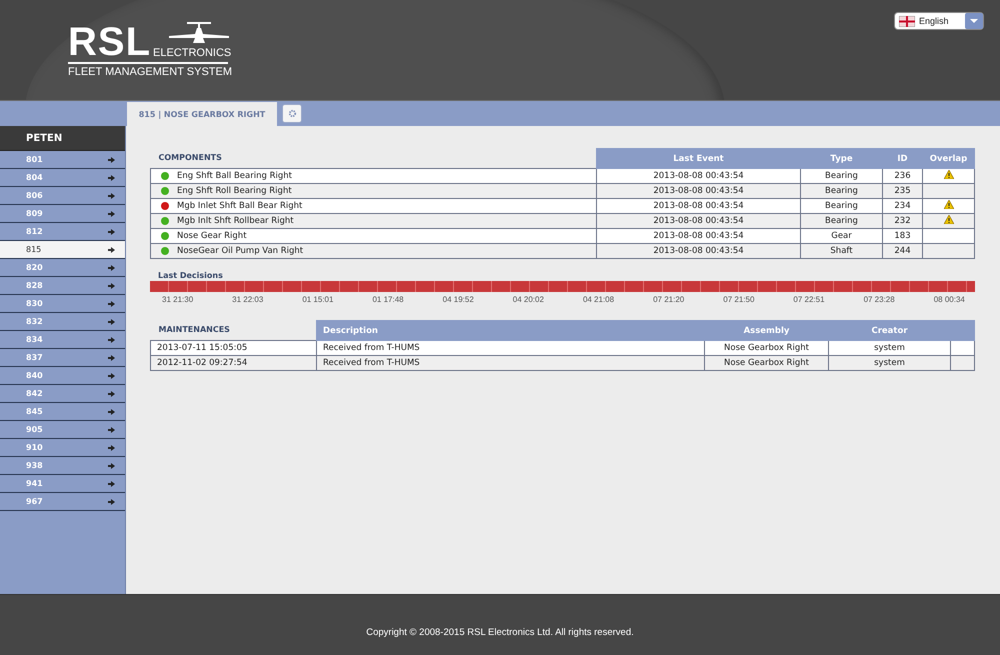  I want to click on timeline-label: 07 21:20, so click(668, 299).